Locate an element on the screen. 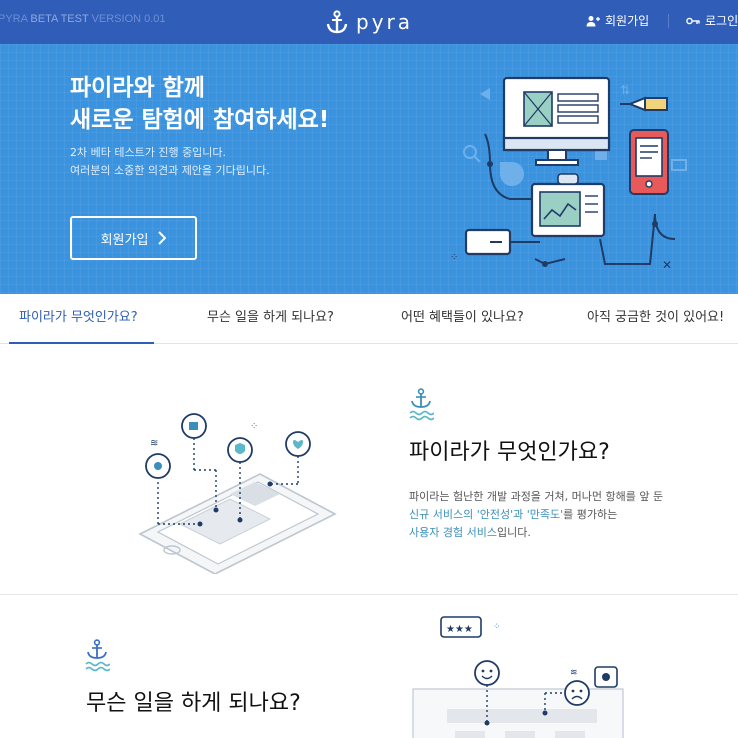 This screenshot has width=738, height=738. login-label: 로그인 is located at coordinates (721, 21).